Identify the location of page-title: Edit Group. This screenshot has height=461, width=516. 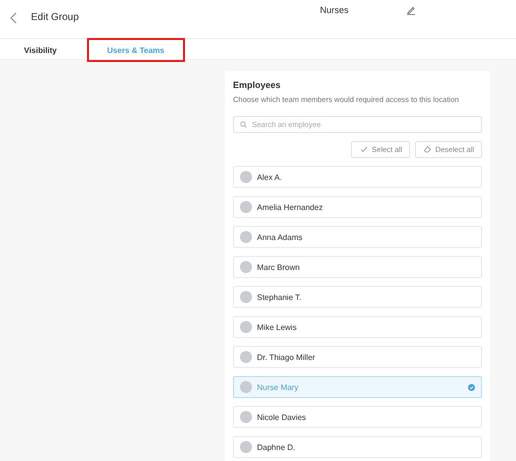
(55, 17).